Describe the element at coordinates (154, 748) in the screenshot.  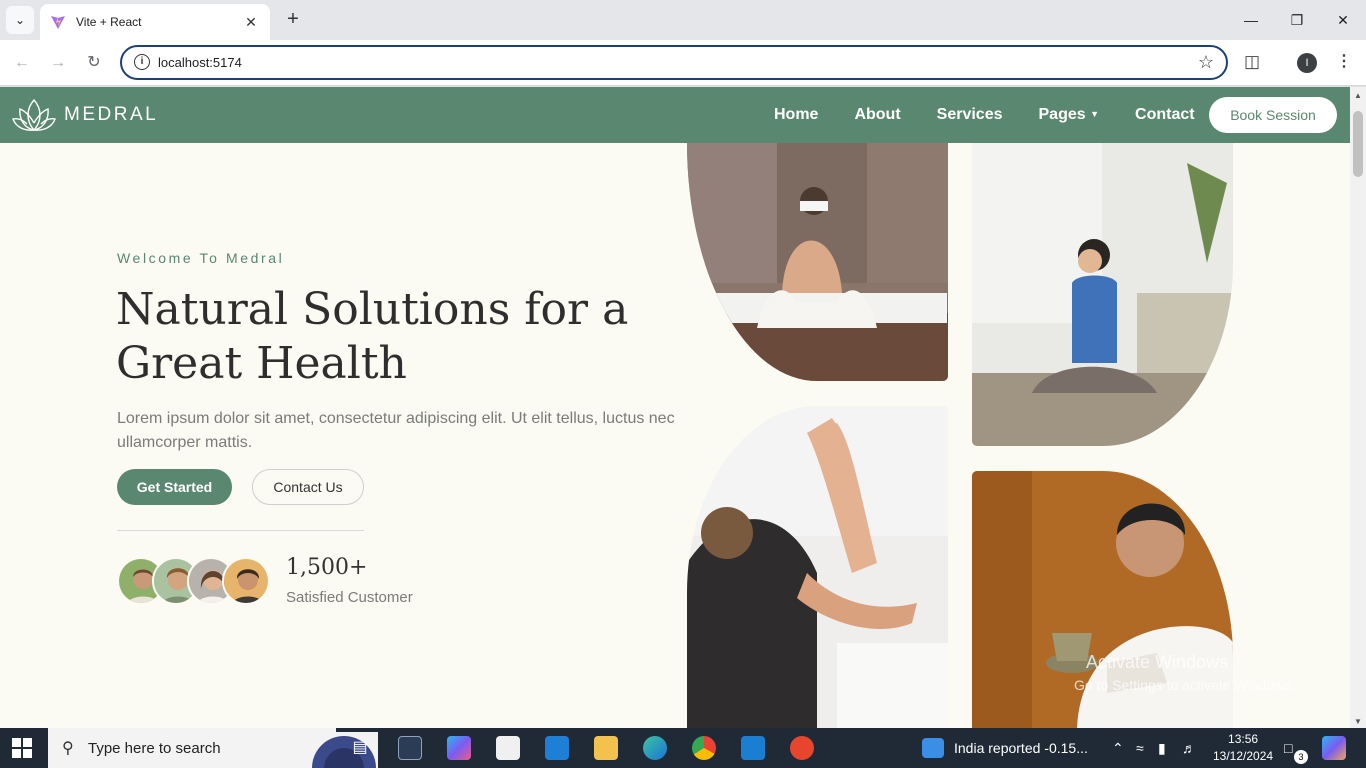
I see `search-placeholder: Type here to search` at that location.